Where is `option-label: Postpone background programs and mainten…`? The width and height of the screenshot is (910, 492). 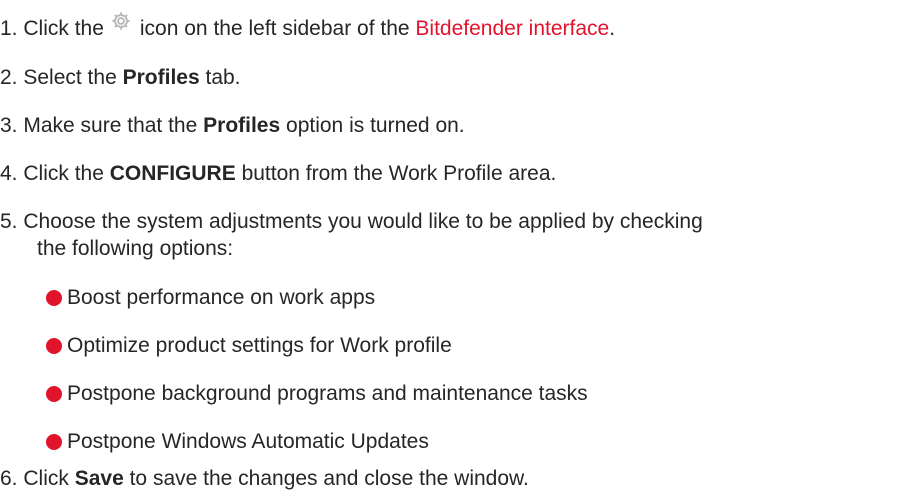 option-label: Postpone background programs and mainten… is located at coordinates (327, 393).